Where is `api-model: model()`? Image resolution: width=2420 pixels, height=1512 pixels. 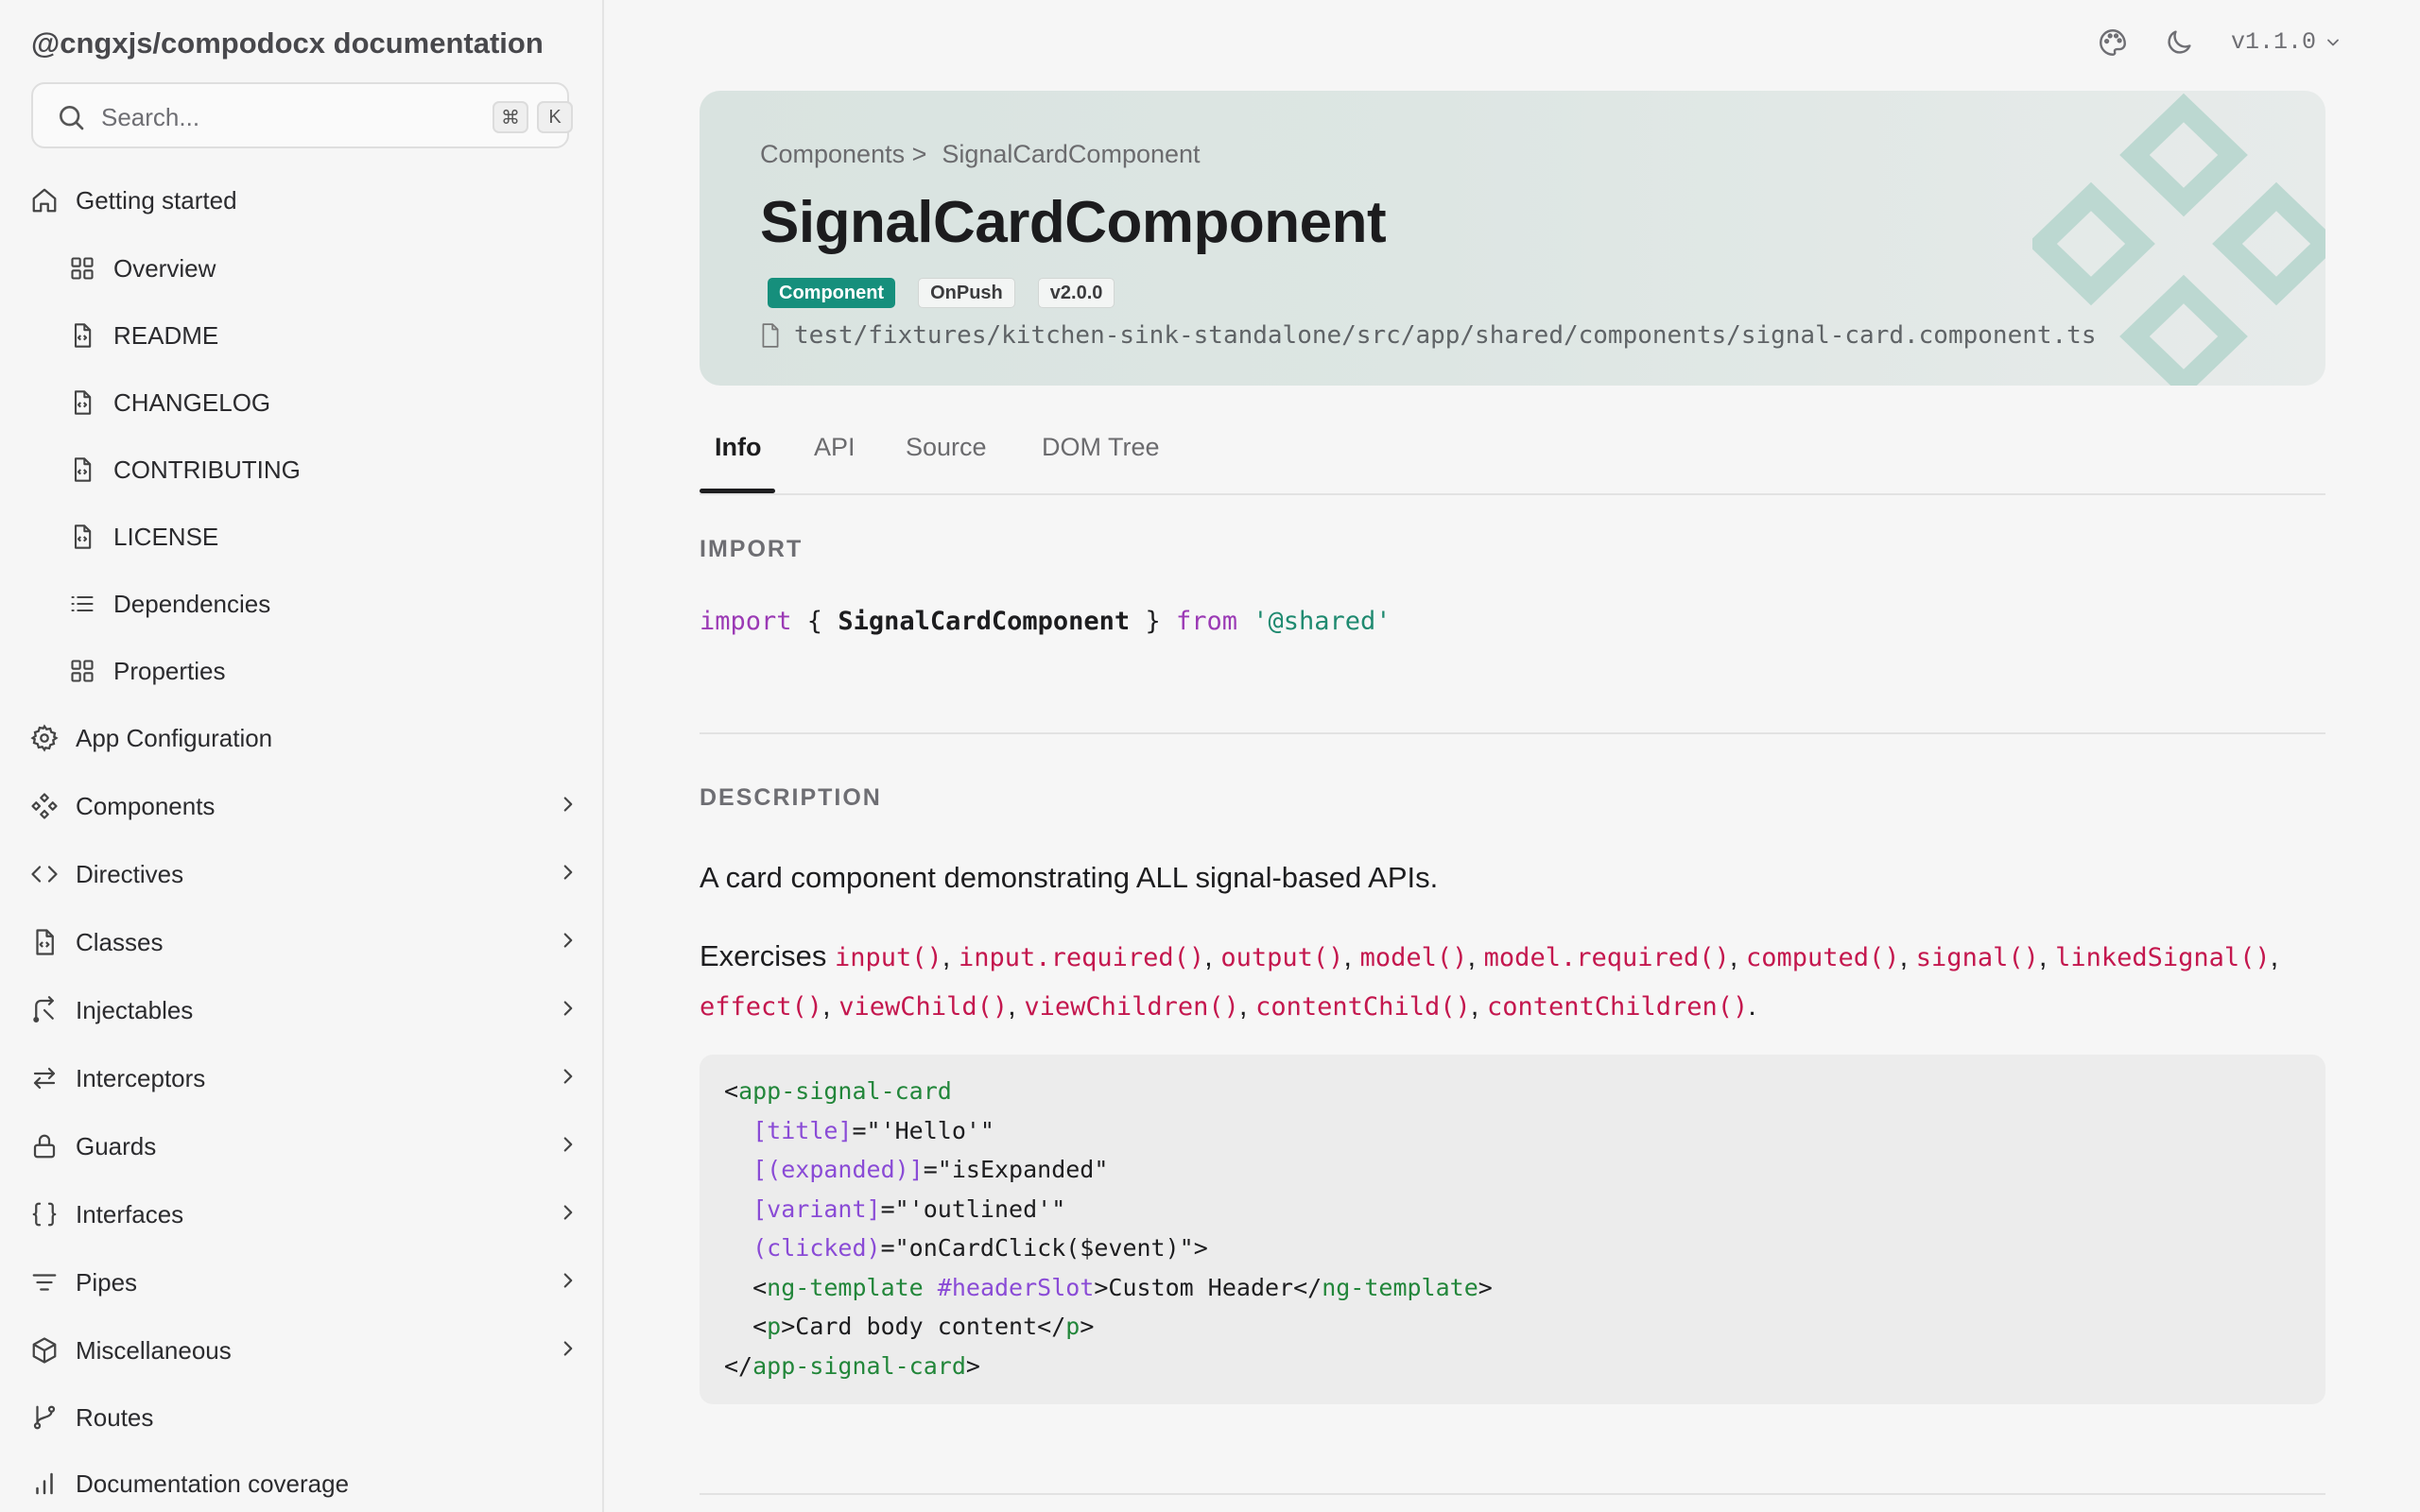 api-model: model() is located at coordinates (1413, 957).